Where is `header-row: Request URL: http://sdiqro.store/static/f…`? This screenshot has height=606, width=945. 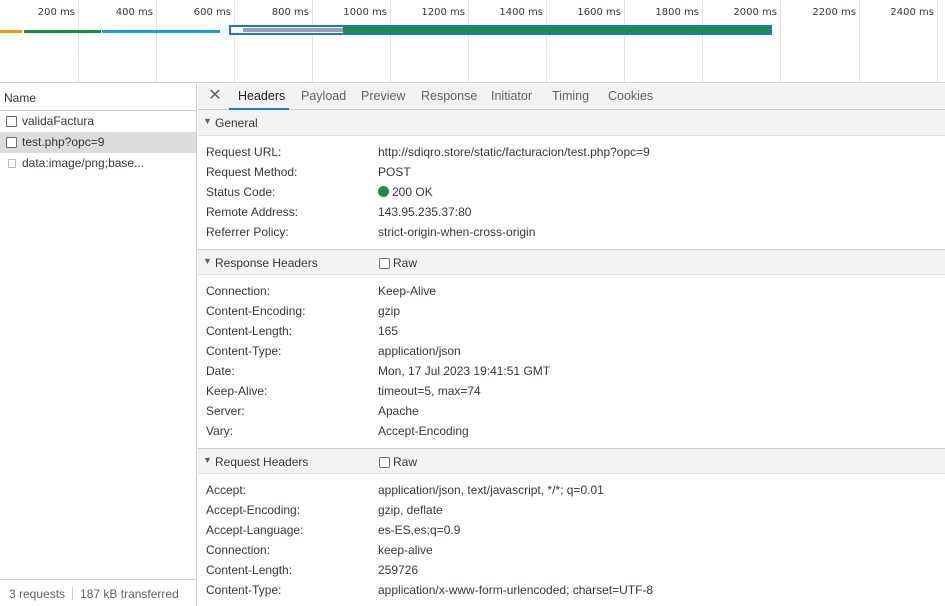
header-row: Request URL: http://sdiqro.store/static/f… is located at coordinates (571, 152).